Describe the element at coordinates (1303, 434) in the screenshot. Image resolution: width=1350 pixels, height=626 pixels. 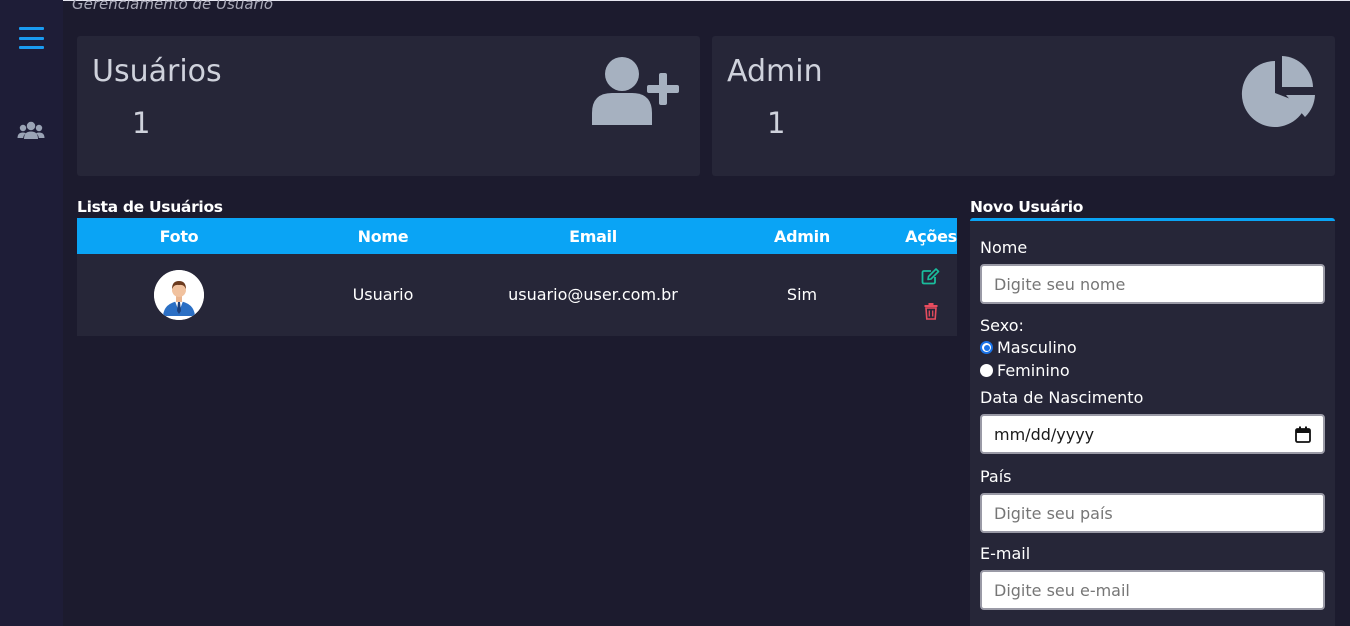
I see `calendar-icon` at that location.